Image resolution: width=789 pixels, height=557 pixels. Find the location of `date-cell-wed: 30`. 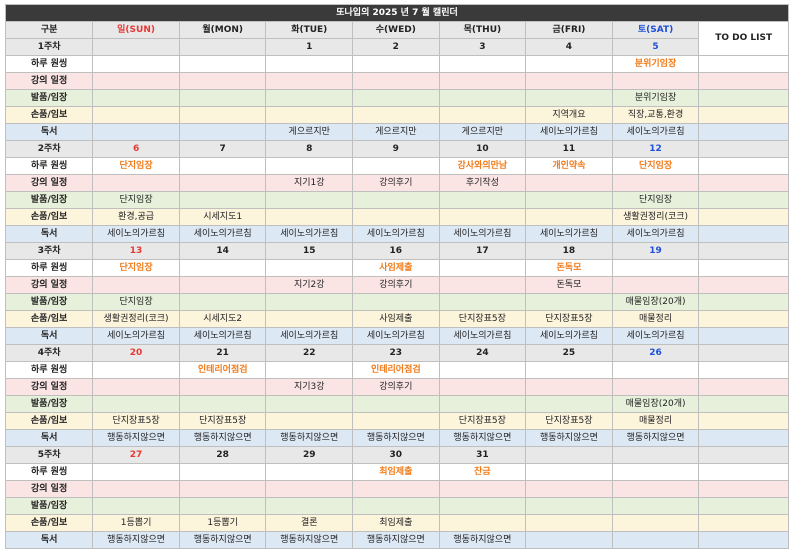

date-cell-wed: 30 is located at coordinates (396, 455).